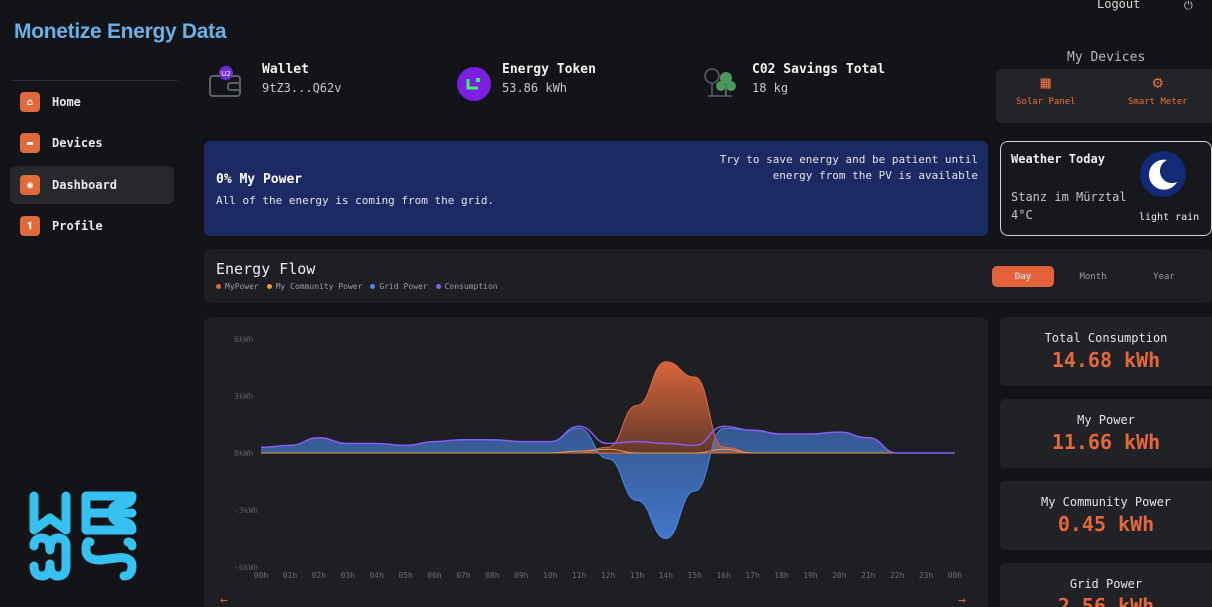 This screenshot has width=1212, height=607. Describe the element at coordinates (1158, 90) in the screenshot. I see `device-smart-meter: ⚙ Smart Meter` at that location.